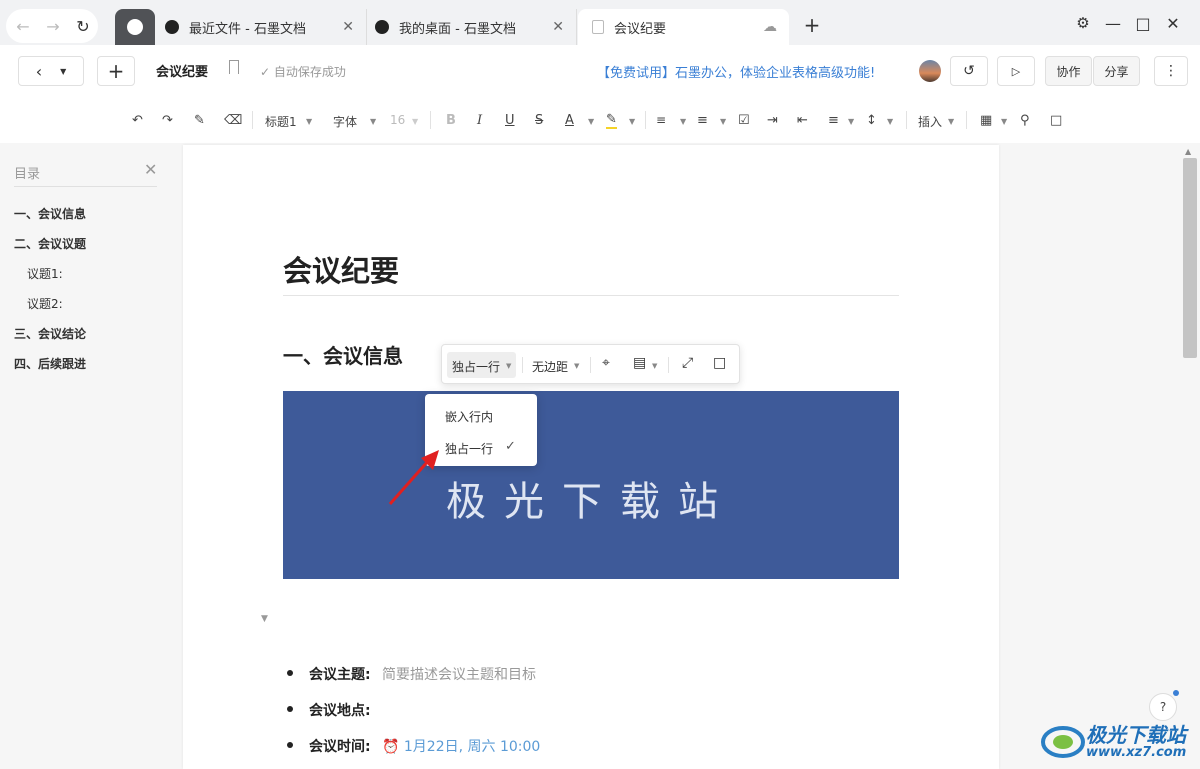  What do you see at coordinates (479, 120) in the screenshot?
I see `italic-icon: I` at bounding box center [479, 120].